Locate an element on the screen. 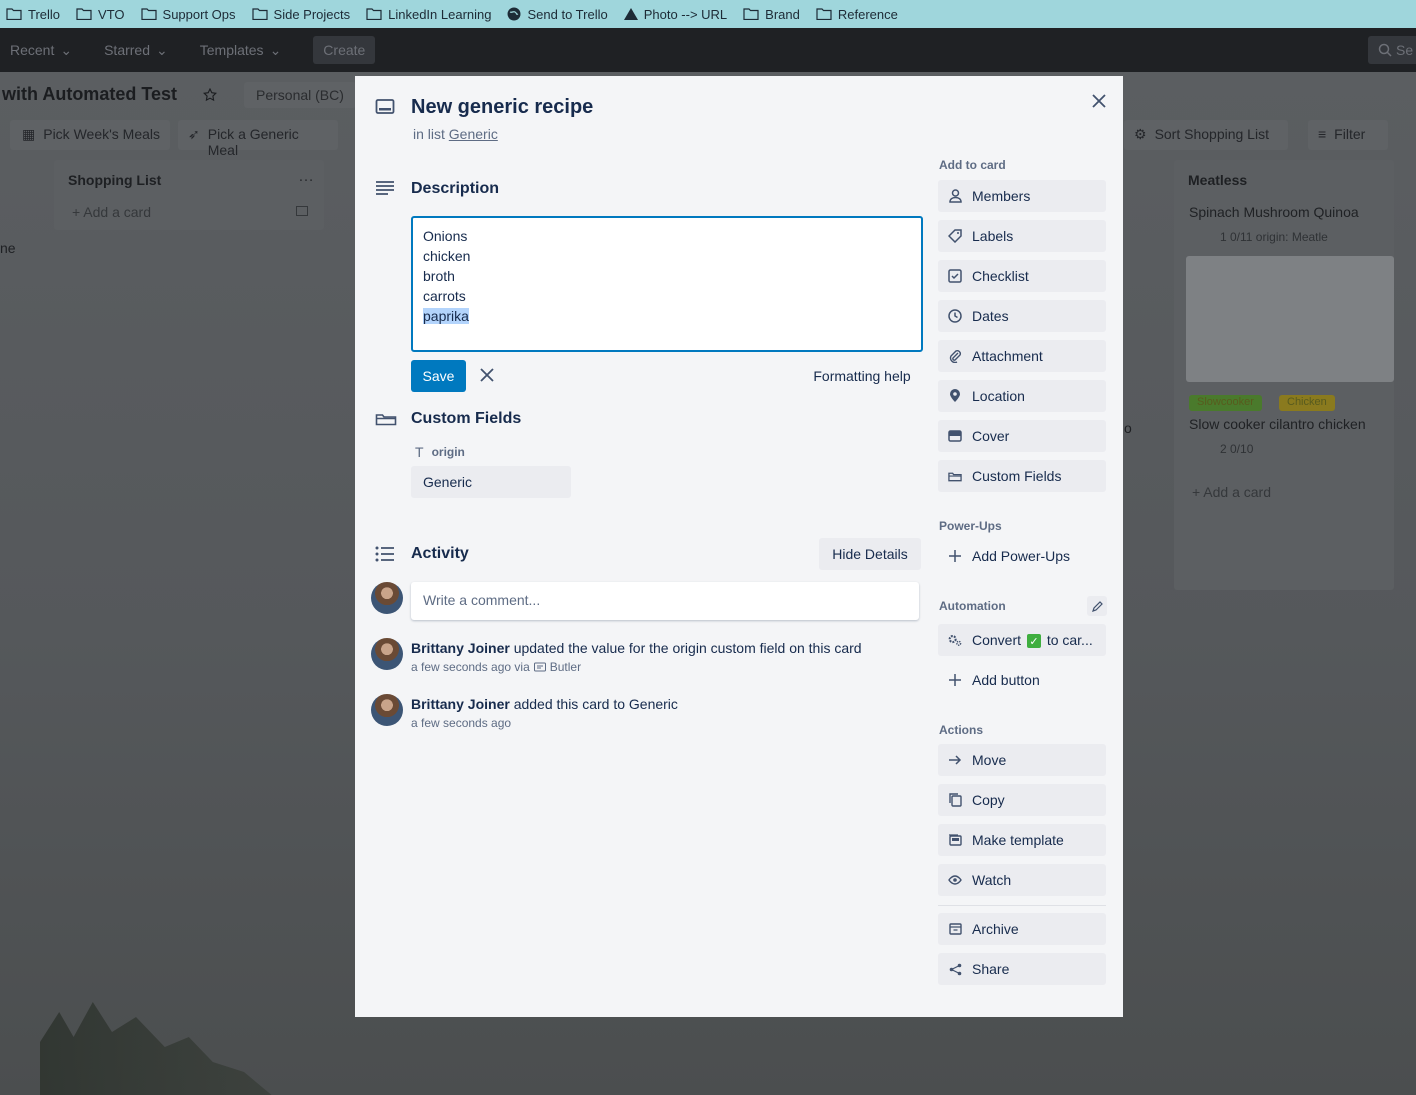 The image size is (1416, 1095). labels-button: Labels is located at coordinates (1022, 236).